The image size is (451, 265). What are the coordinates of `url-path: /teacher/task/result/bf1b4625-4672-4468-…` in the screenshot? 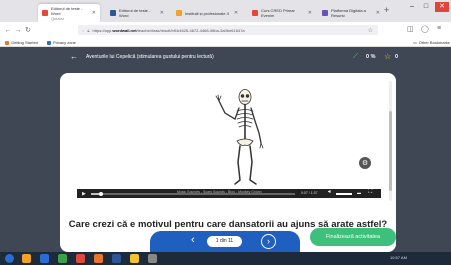 It's located at (190, 30).